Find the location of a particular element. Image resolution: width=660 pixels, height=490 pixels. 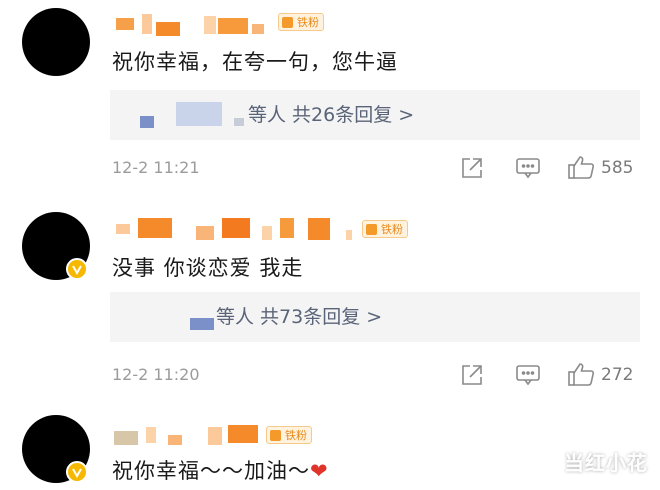

timestamp: 12-2 11:20 is located at coordinates (156, 374).